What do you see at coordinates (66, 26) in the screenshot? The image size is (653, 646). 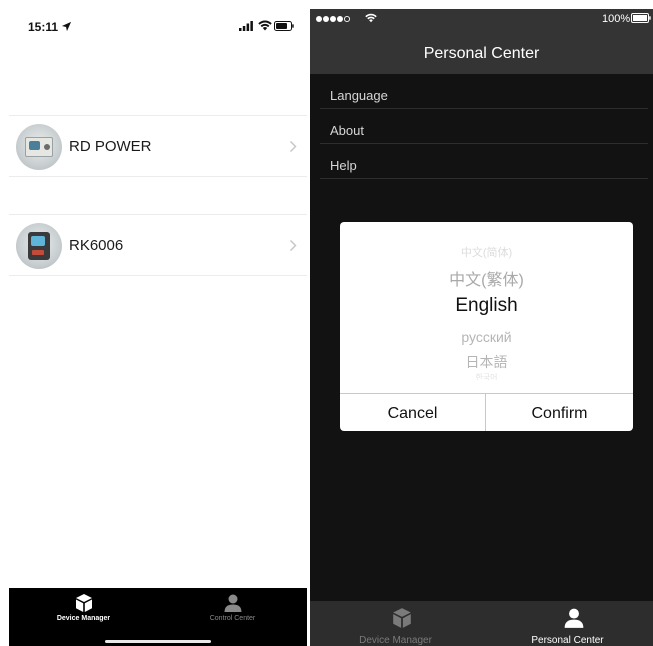 I see `location-arrow-icon` at bounding box center [66, 26].